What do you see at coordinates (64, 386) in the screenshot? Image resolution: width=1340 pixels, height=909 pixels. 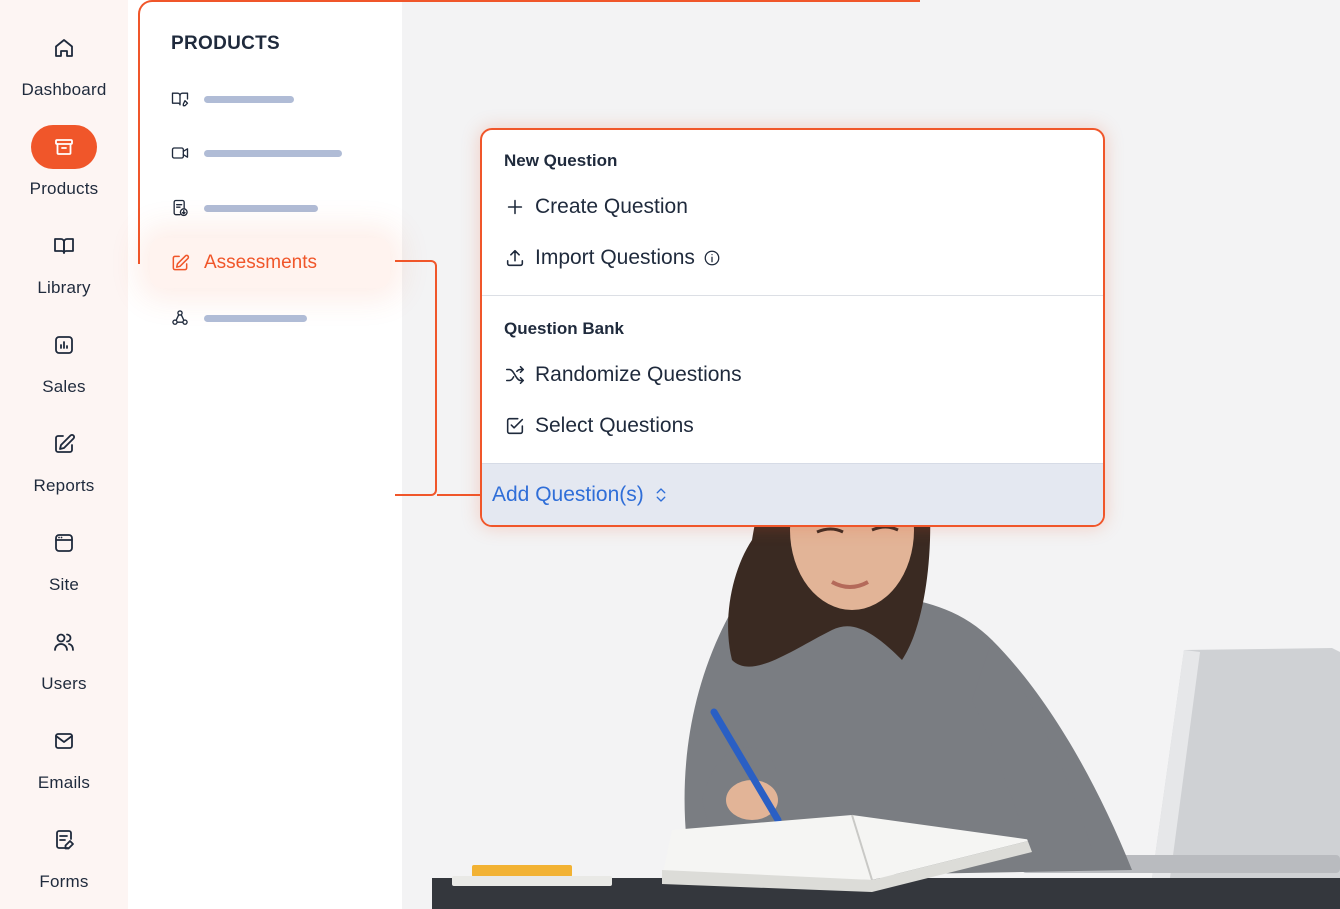 I see `sidebar-item-label: Sales` at bounding box center [64, 386].